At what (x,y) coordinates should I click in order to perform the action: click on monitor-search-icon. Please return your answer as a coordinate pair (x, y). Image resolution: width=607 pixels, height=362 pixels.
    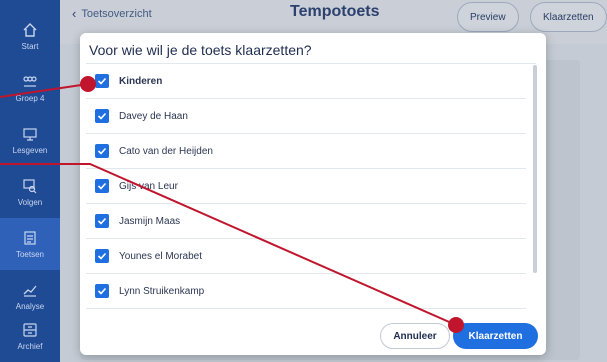
    Looking at the image, I should click on (30, 185).